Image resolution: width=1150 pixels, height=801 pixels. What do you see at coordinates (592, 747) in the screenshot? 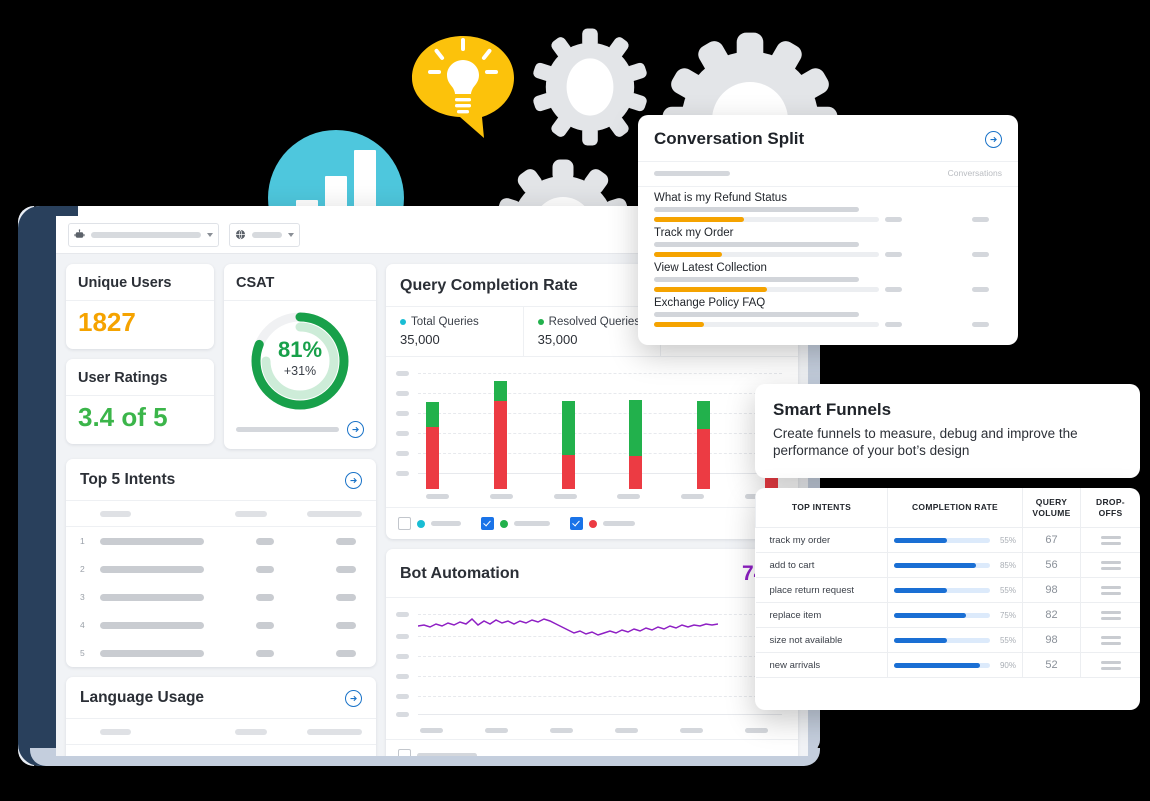
I see `bot-automation-legend` at bounding box center [592, 747].